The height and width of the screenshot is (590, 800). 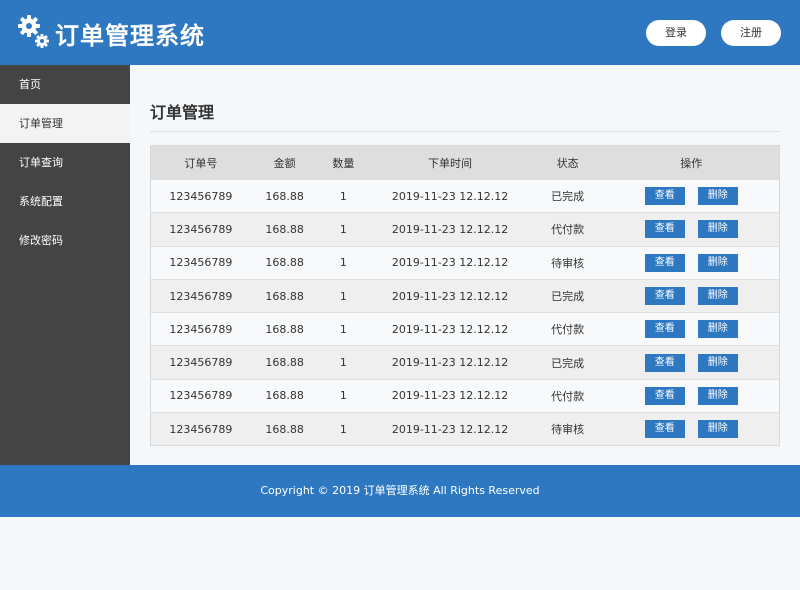 I want to click on sidebar-item-order-management: 订单管理, so click(x=65, y=123).